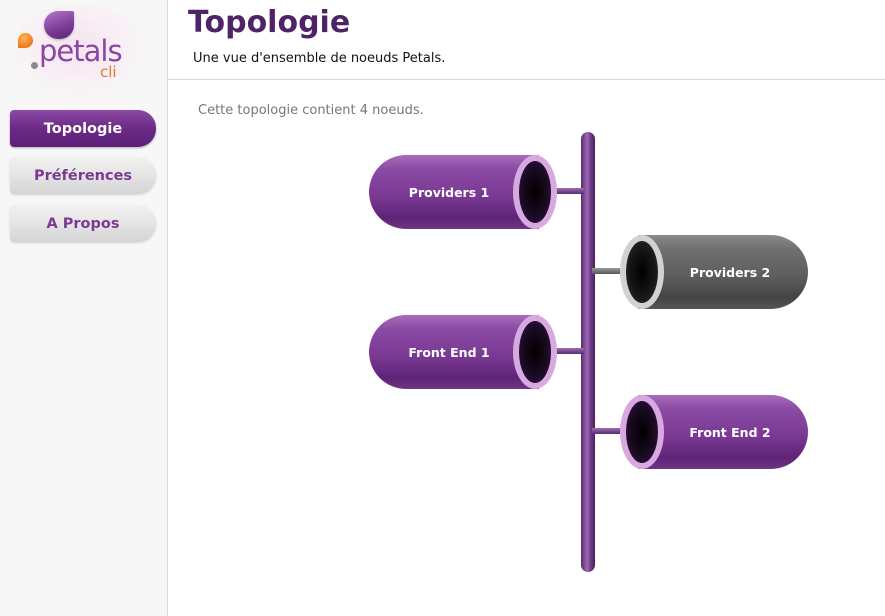 The image size is (885, 616). What do you see at coordinates (449, 192) in the screenshot?
I see `node-label: Providers 1` at bounding box center [449, 192].